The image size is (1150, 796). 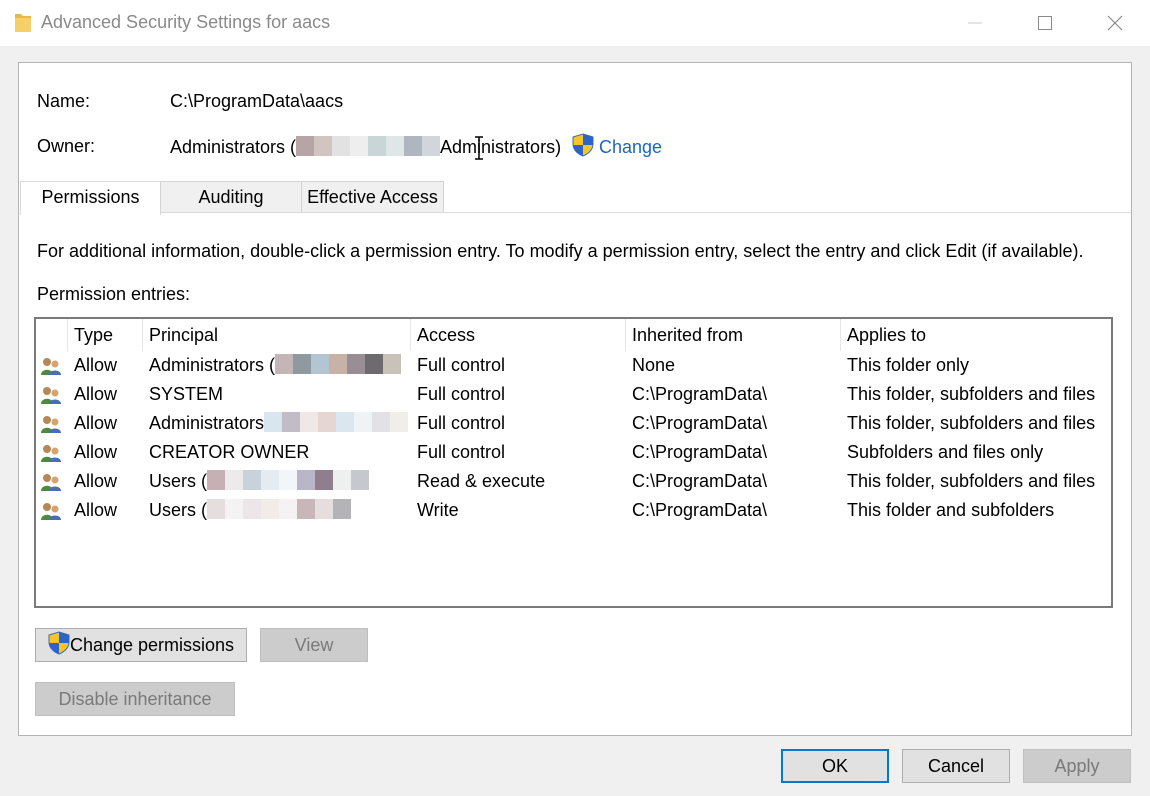 What do you see at coordinates (372, 197) in the screenshot?
I see `tab-effective-access: Effective Access` at bounding box center [372, 197].